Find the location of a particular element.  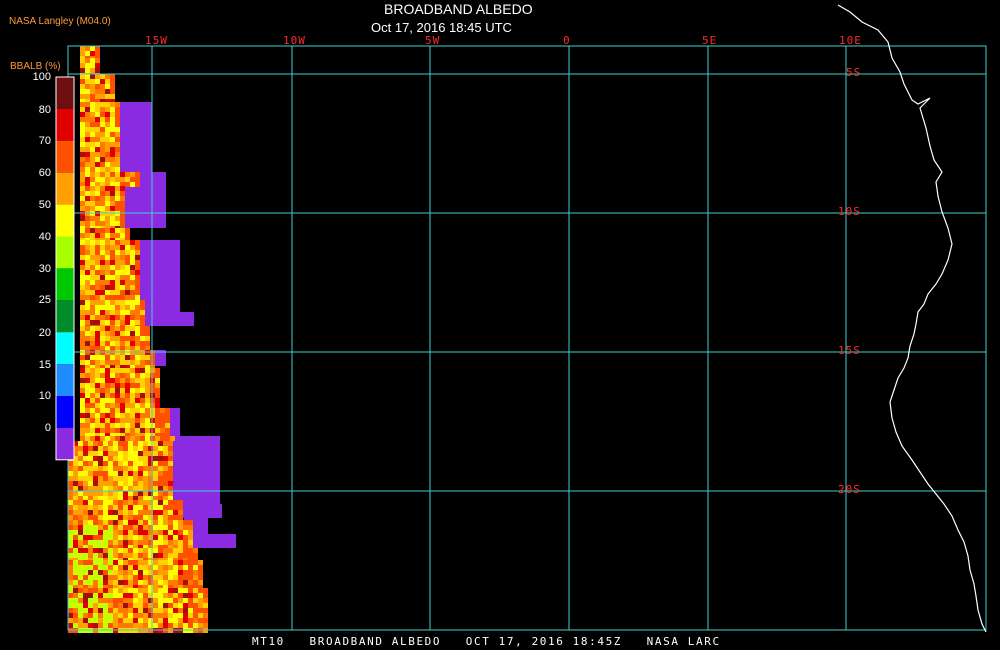

lat-label-20s: 20S is located at coordinates (849, 489).